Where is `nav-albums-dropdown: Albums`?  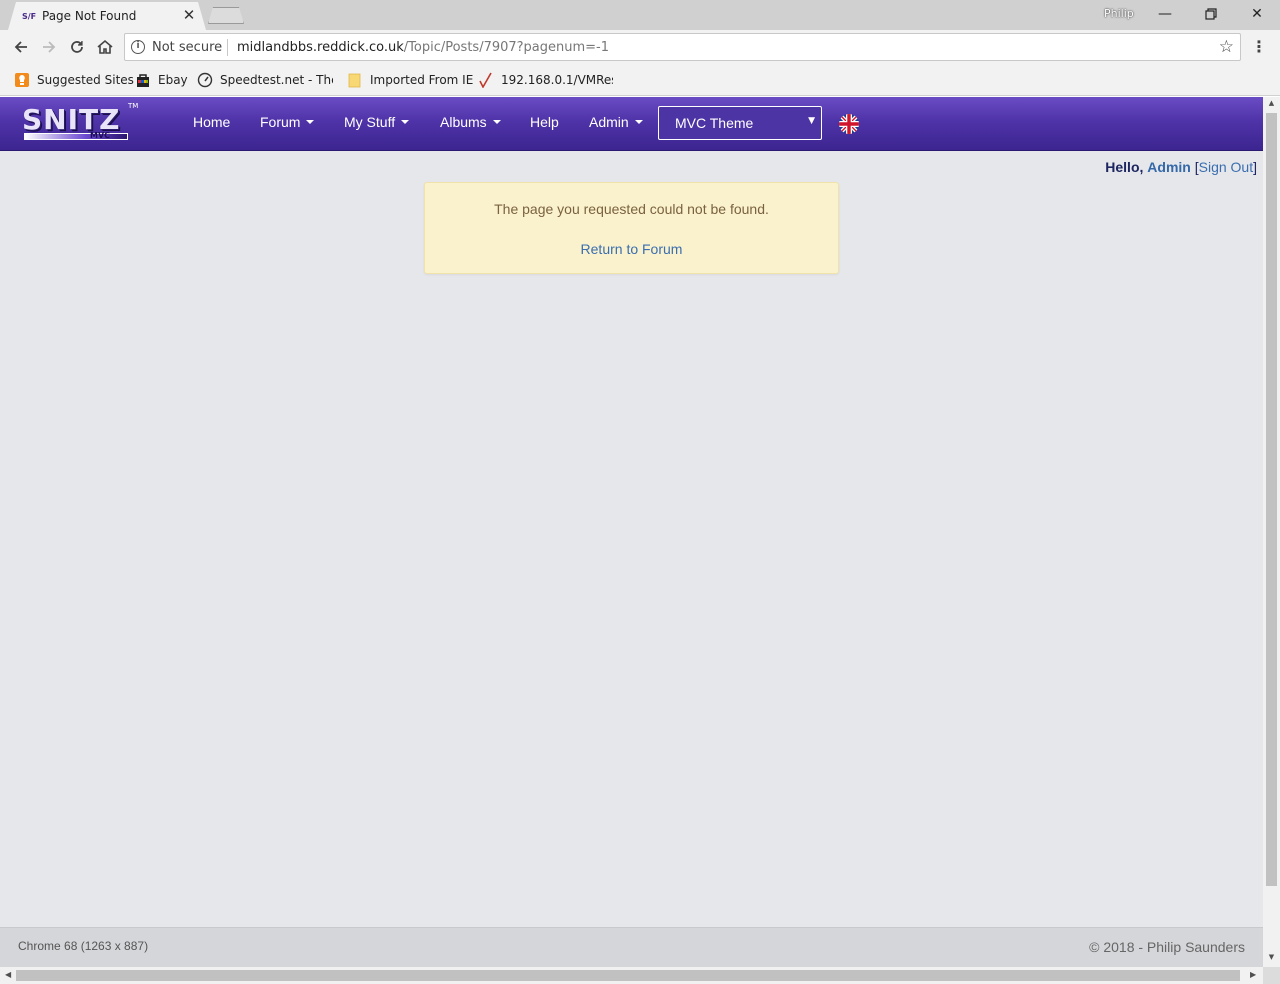
nav-albums-dropdown: Albums is located at coordinates (470, 122).